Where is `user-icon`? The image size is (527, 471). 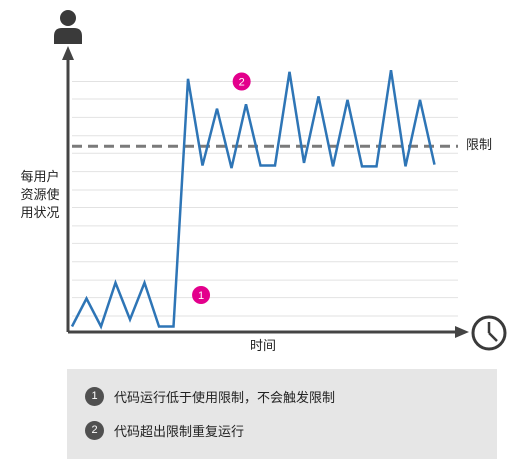 user-icon is located at coordinates (68, 27).